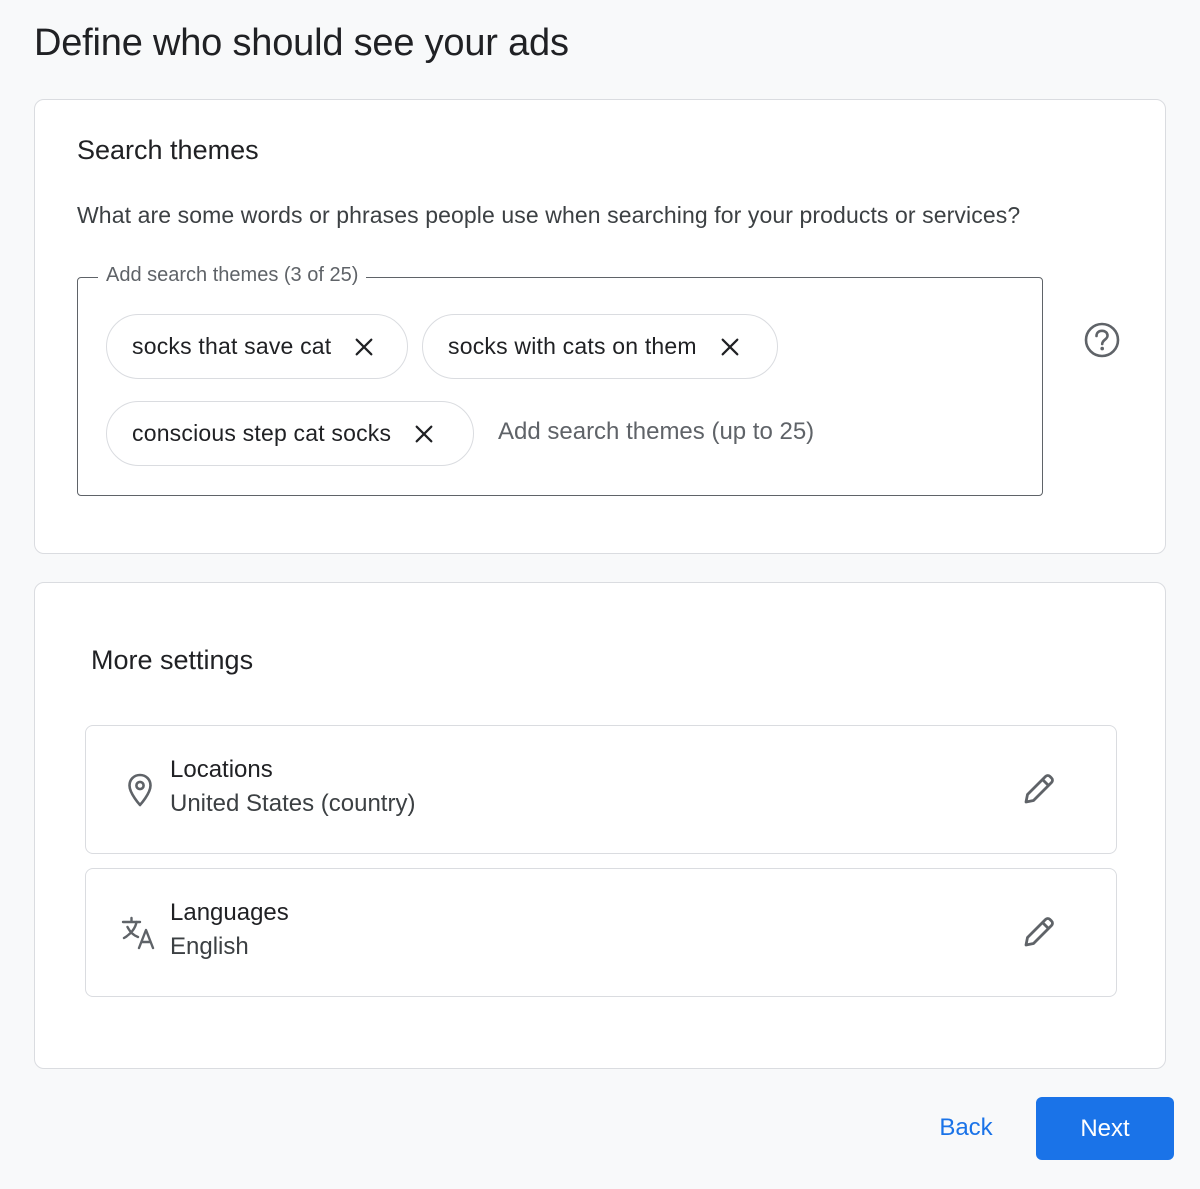  What do you see at coordinates (601, 932) in the screenshot?
I see `languages-row: Languages English` at bounding box center [601, 932].